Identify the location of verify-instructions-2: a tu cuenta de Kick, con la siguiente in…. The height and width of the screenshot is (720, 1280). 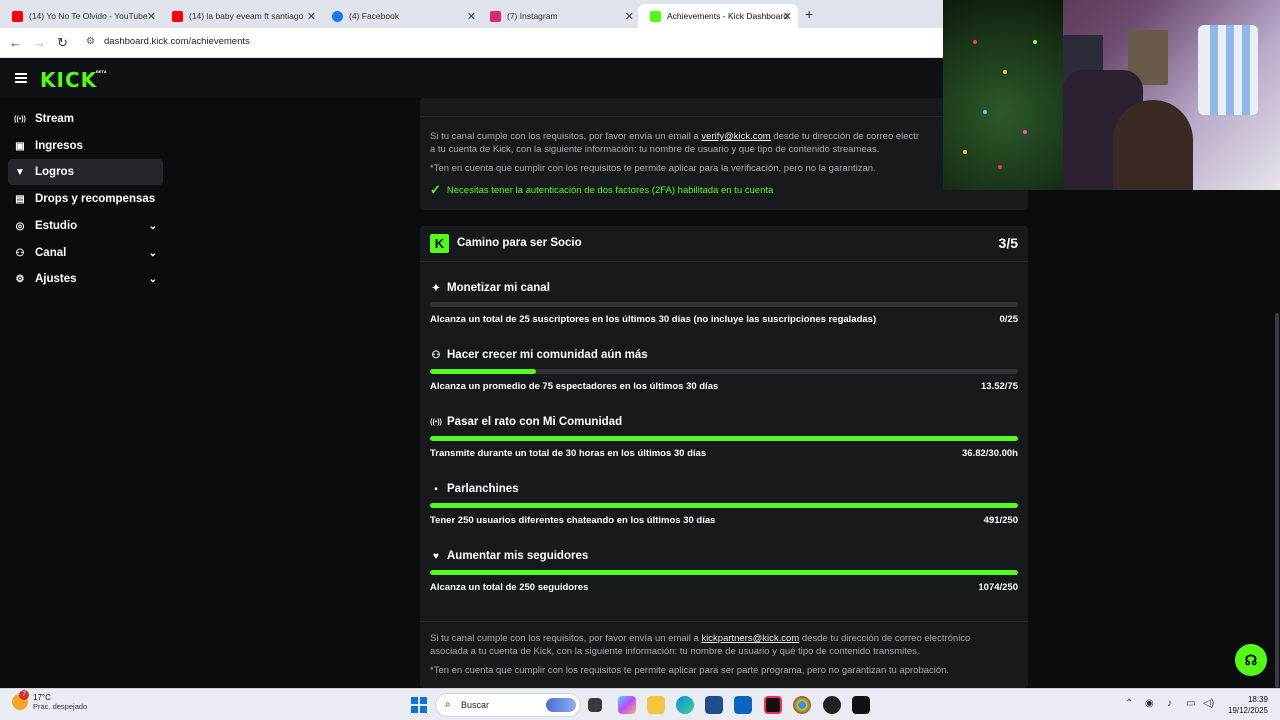
(655, 149).